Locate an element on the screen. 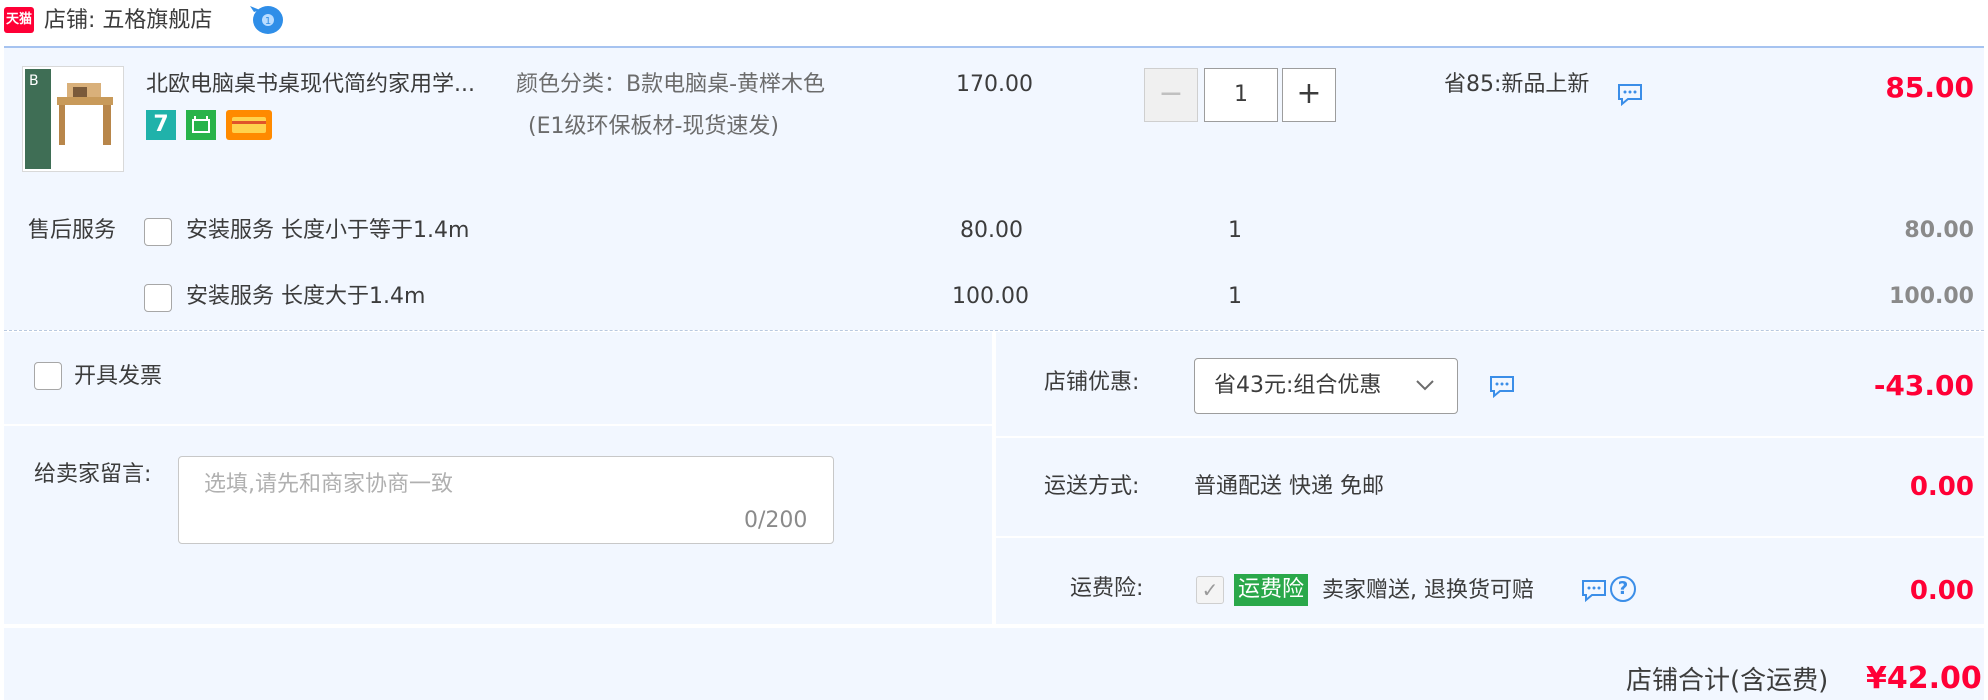 The height and width of the screenshot is (700, 1988). quantity-input: 1 is located at coordinates (1241, 95).